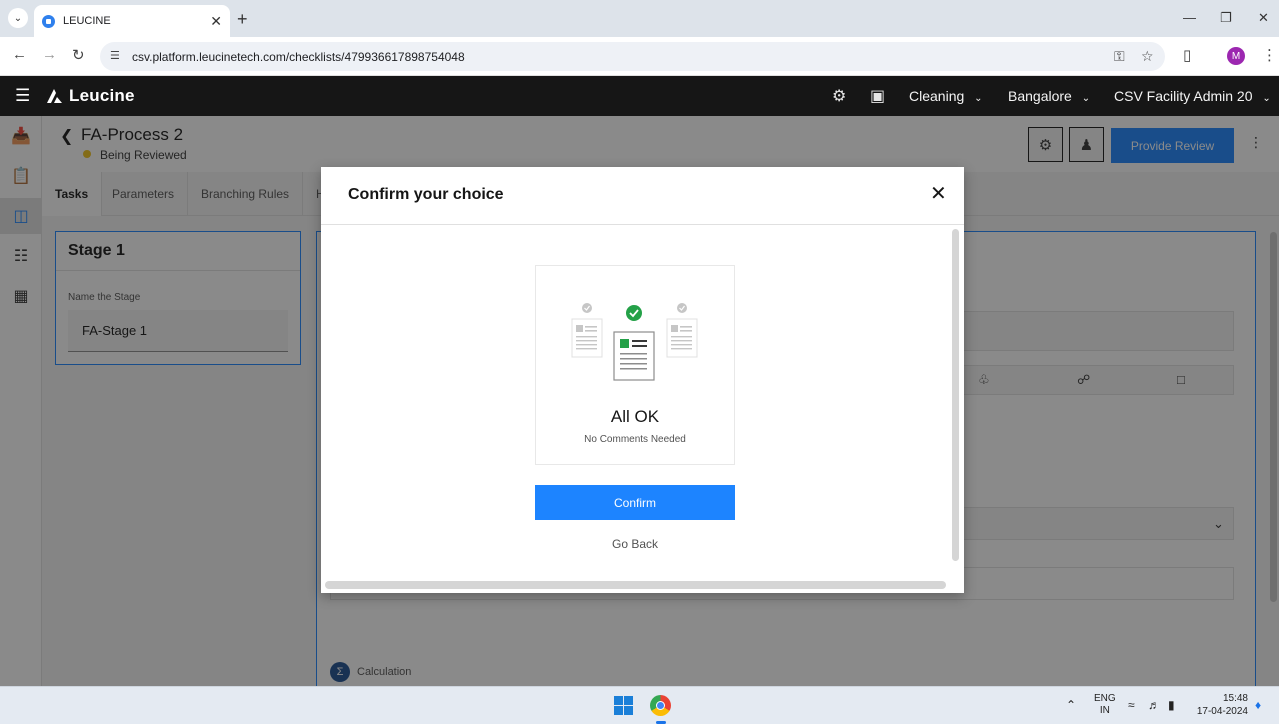 The height and width of the screenshot is (724, 1279). I want to click on tab-search-chevron-icon: ⌄, so click(18, 18).